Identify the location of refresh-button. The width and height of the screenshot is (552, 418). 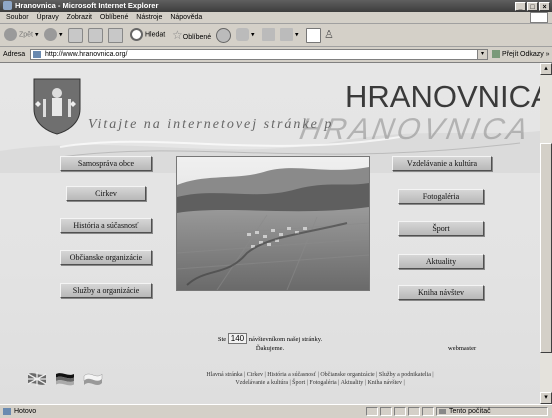
(96, 35).